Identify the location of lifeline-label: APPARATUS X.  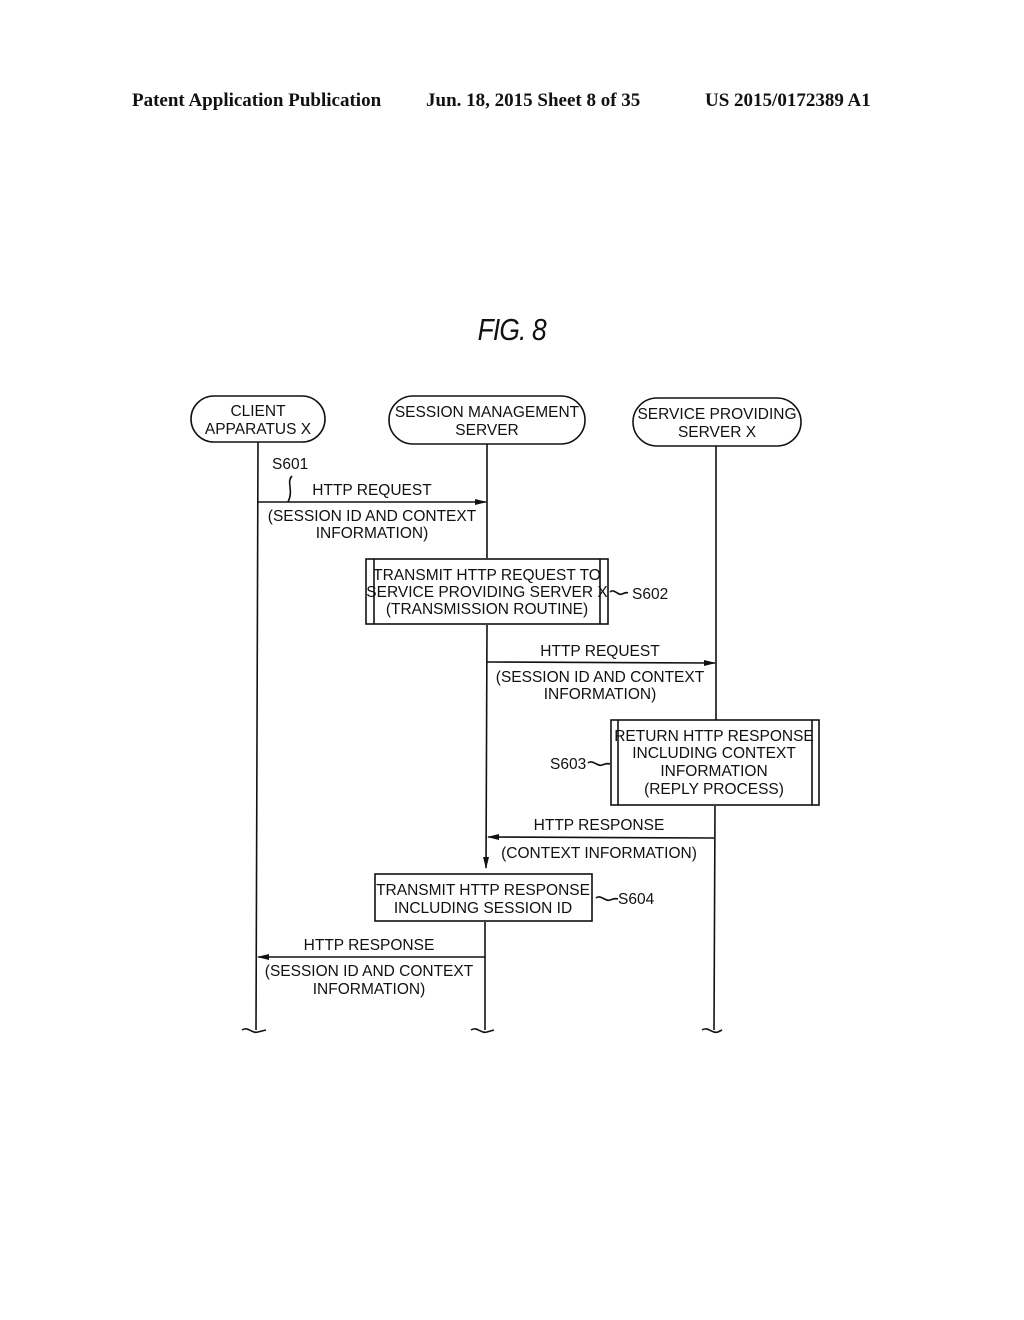
(258, 429).